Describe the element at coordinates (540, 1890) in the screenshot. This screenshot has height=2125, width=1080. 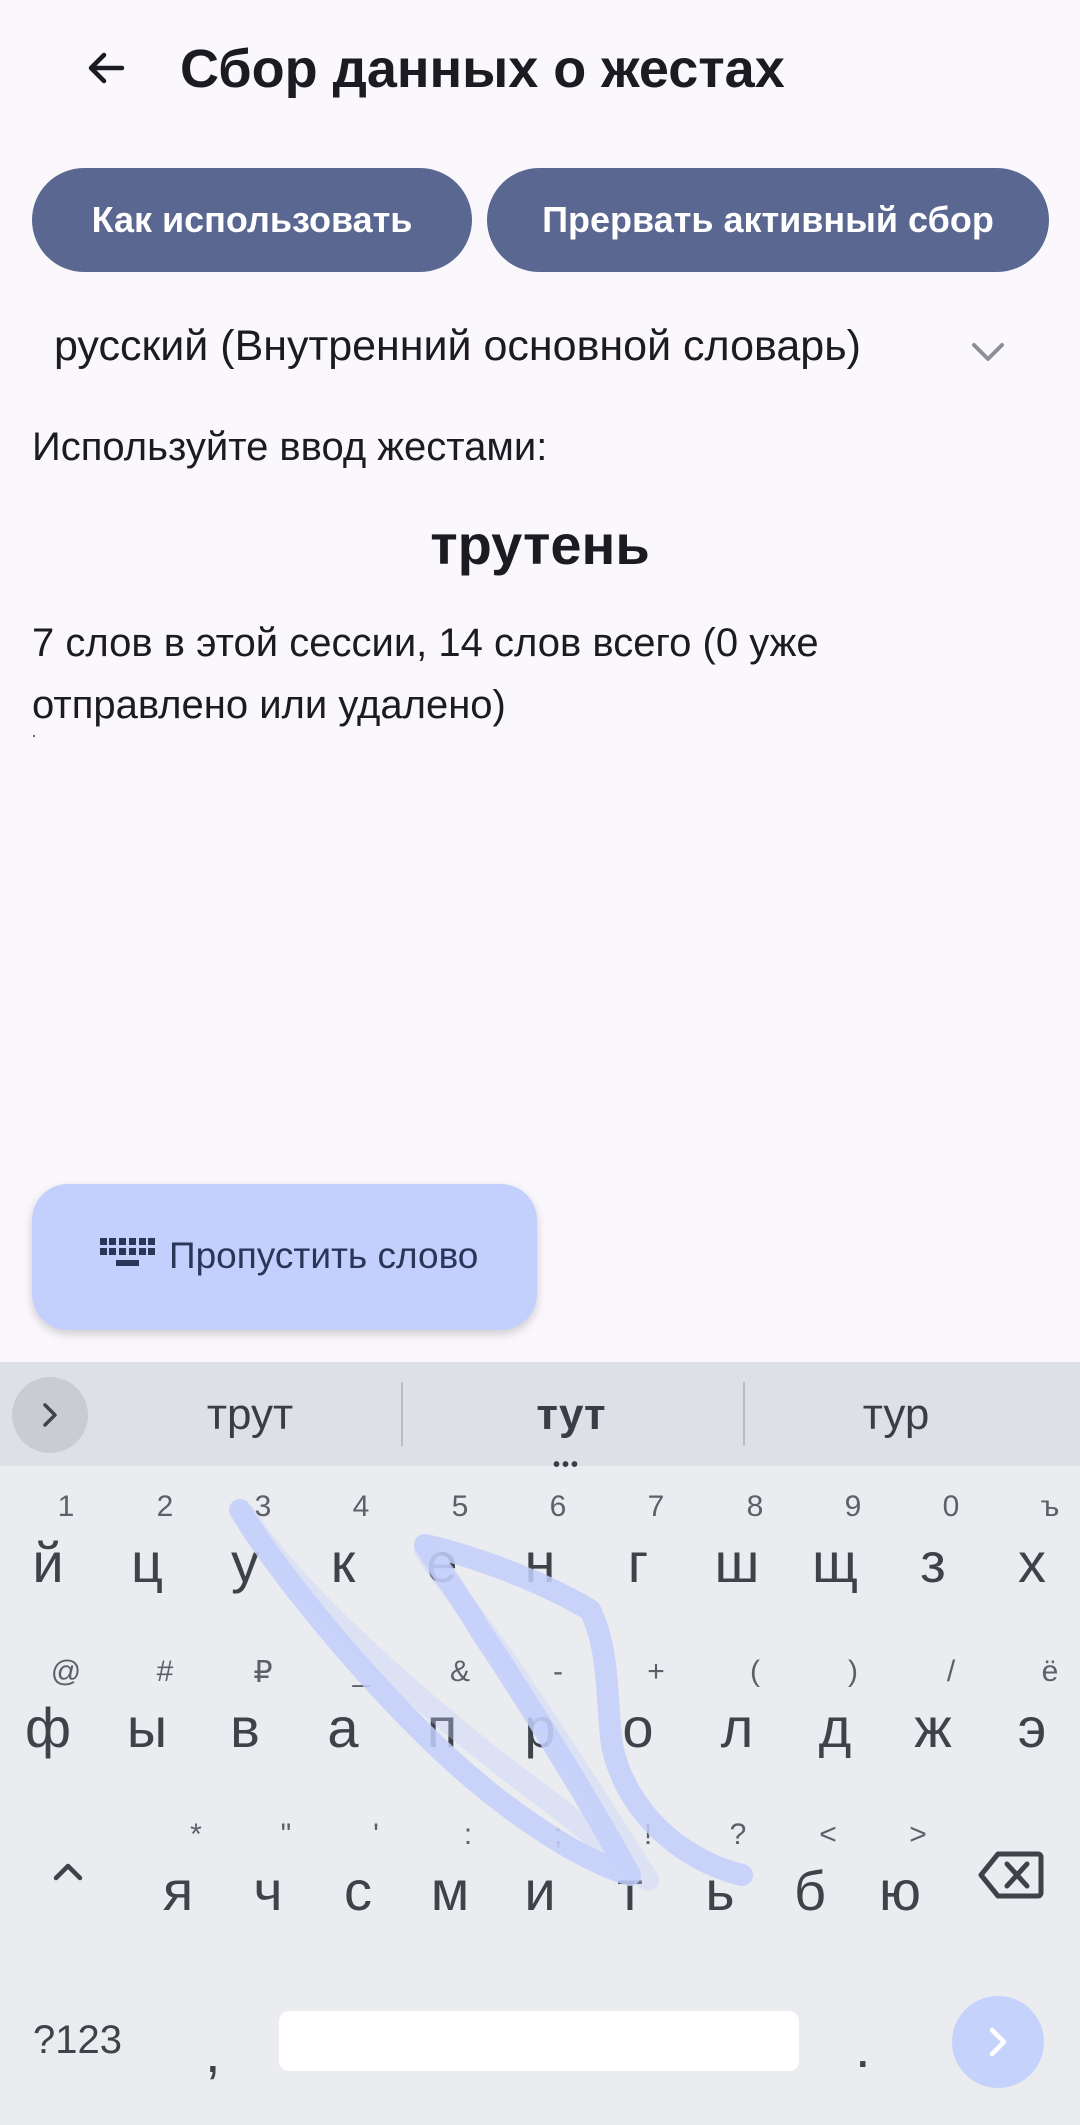
I see `key-label: и` at that location.